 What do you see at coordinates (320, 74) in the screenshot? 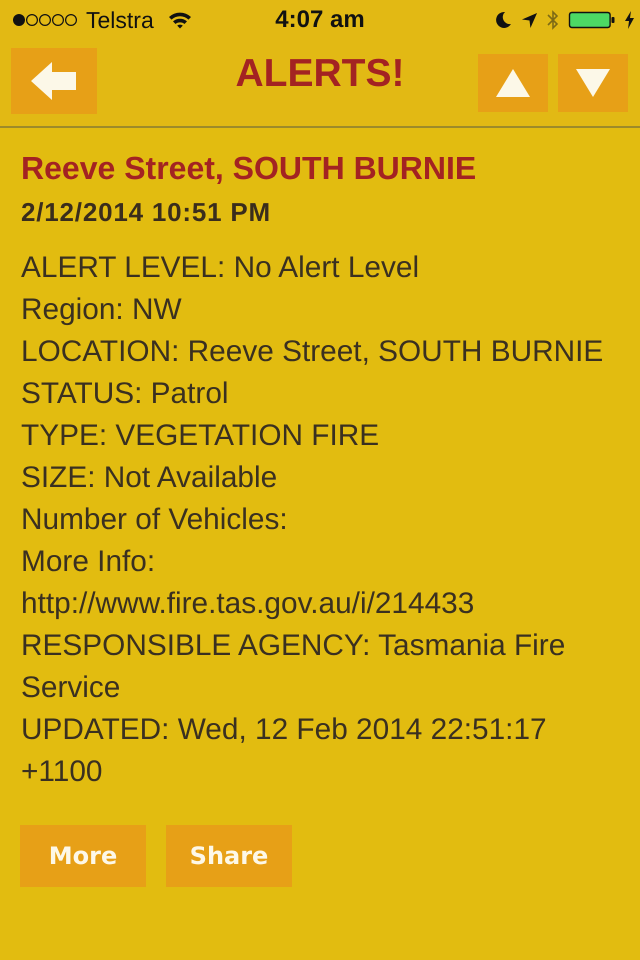
I see `screen-title: ALERTS!` at bounding box center [320, 74].